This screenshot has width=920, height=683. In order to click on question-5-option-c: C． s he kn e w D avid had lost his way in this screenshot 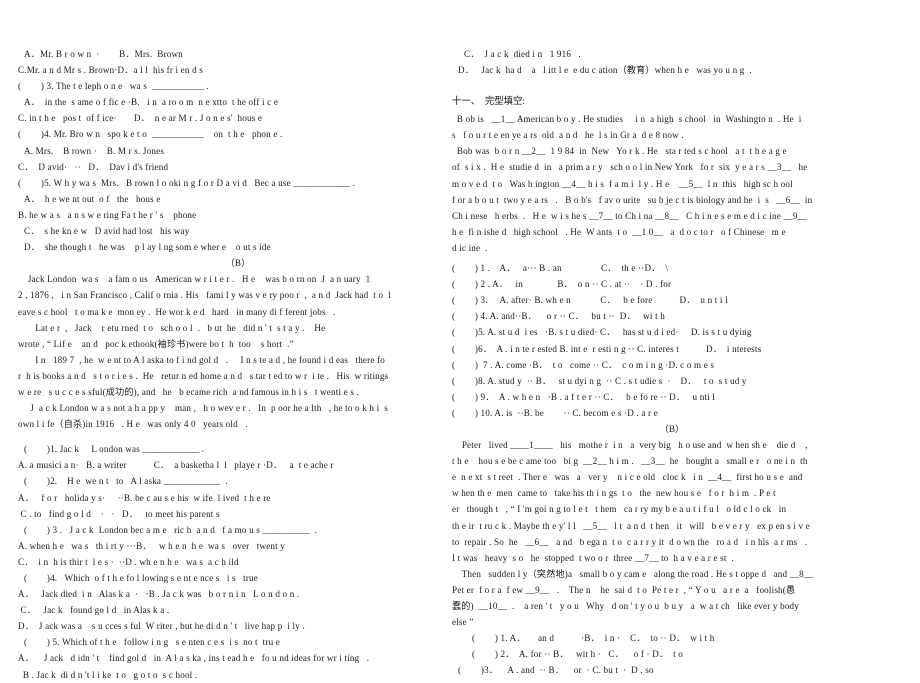, I will do `click(238, 231)`.